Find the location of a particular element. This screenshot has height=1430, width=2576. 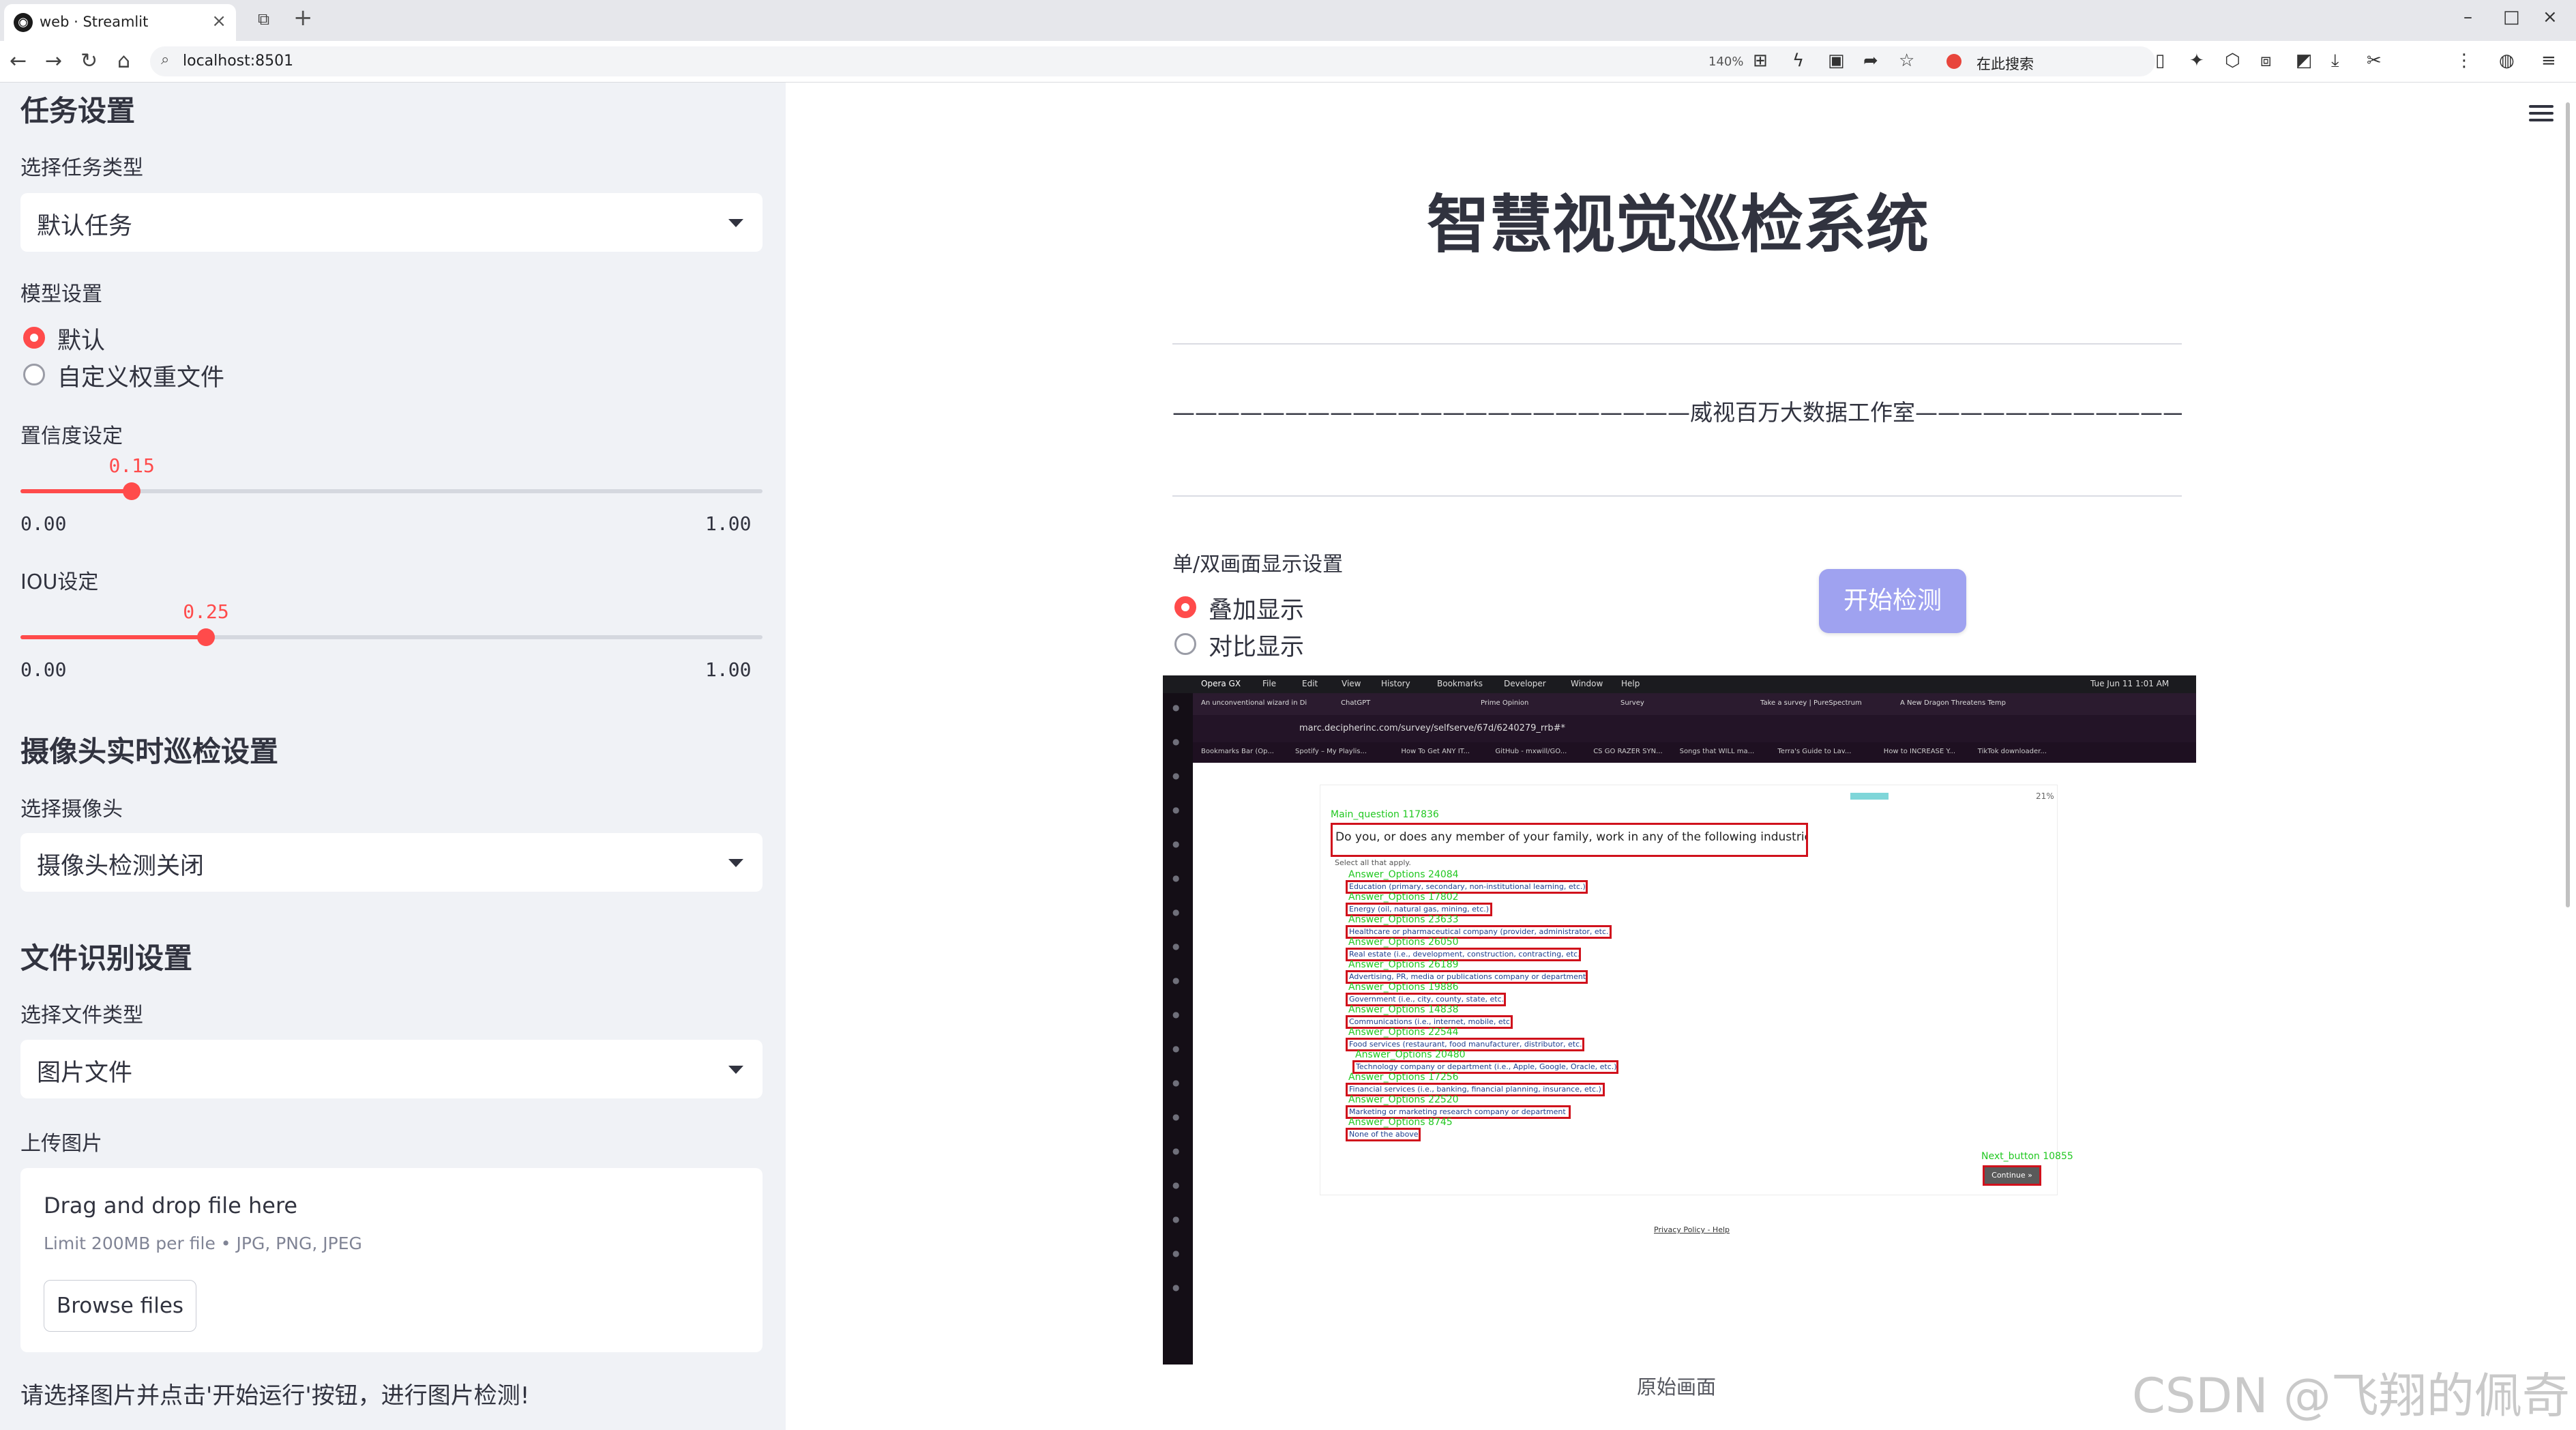

screenshot-icon: ✂ is located at coordinates (2374, 60).